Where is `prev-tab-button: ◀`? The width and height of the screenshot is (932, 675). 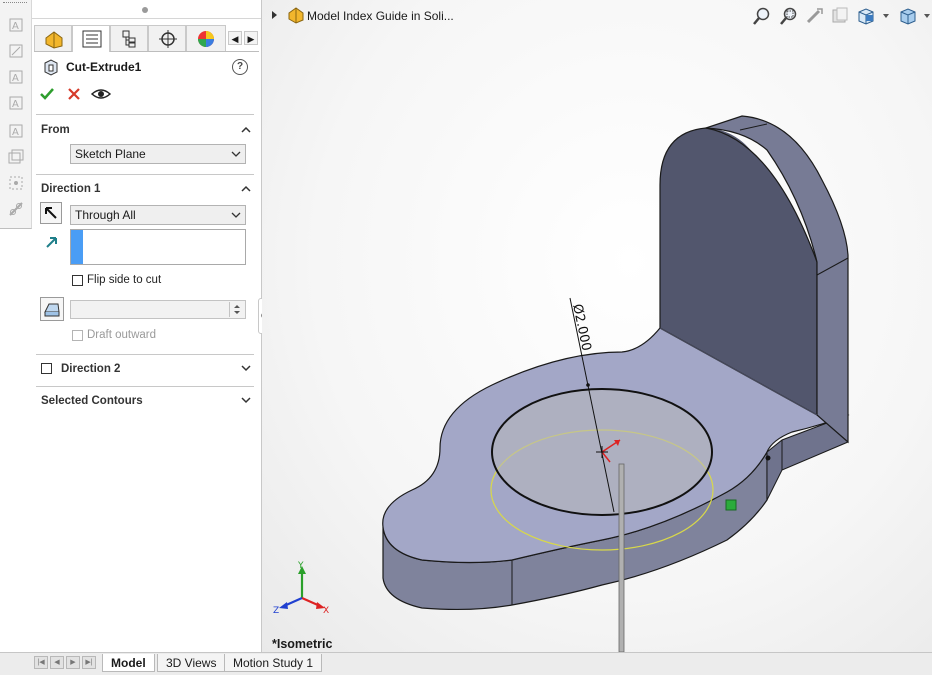 prev-tab-button: ◀ is located at coordinates (57, 662).